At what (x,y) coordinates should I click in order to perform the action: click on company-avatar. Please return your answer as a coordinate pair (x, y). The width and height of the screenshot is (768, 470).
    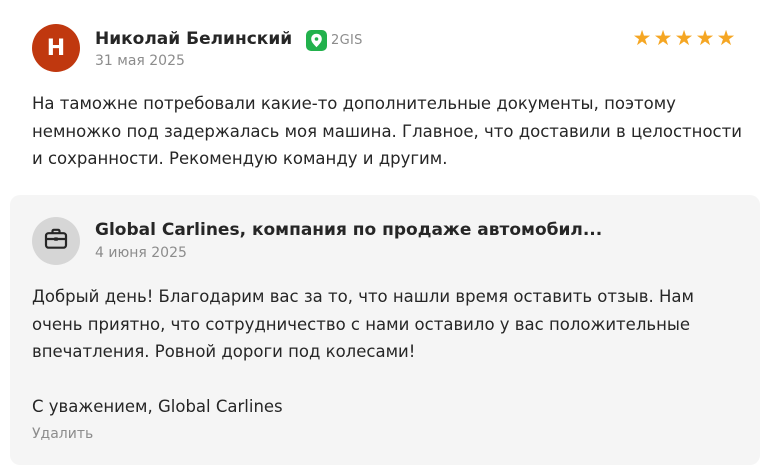
    Looking at the image, I should click on (56, 241).